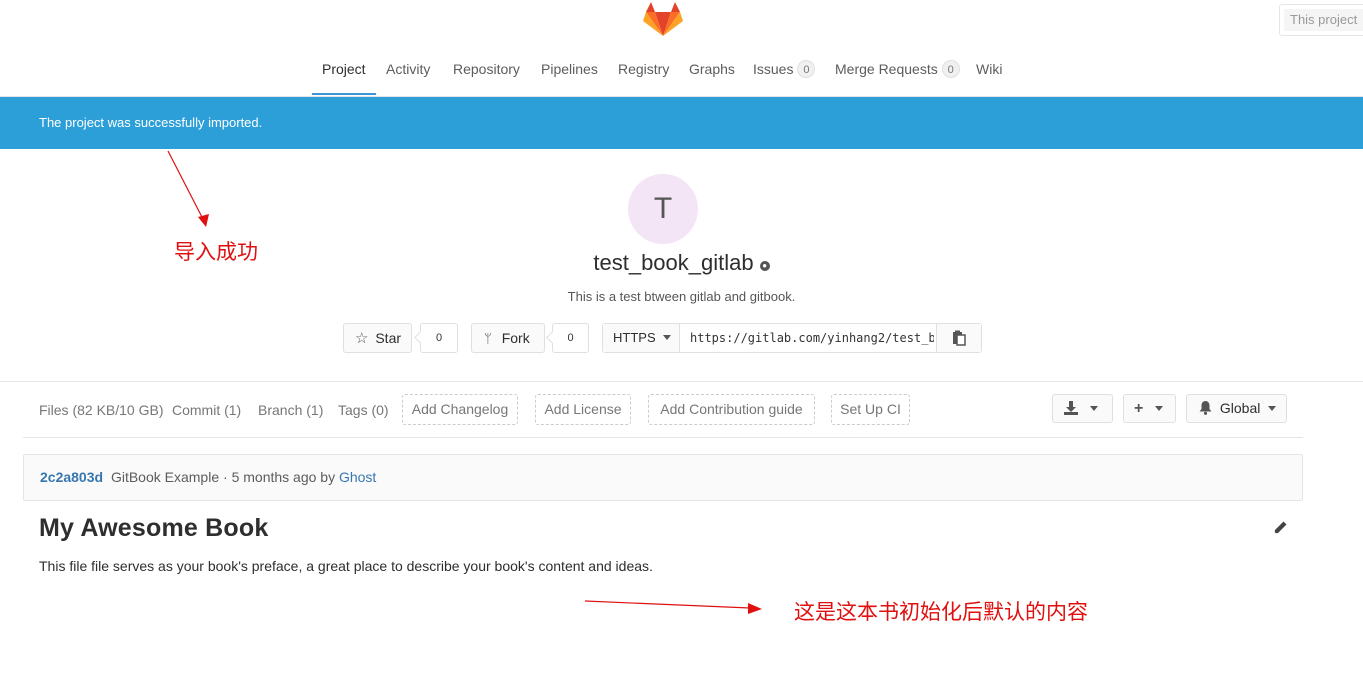  What do you see at coordinates (1139, 408) in the screenshot?
I see `plus-icon: +` at bounding box center [1139, 408].